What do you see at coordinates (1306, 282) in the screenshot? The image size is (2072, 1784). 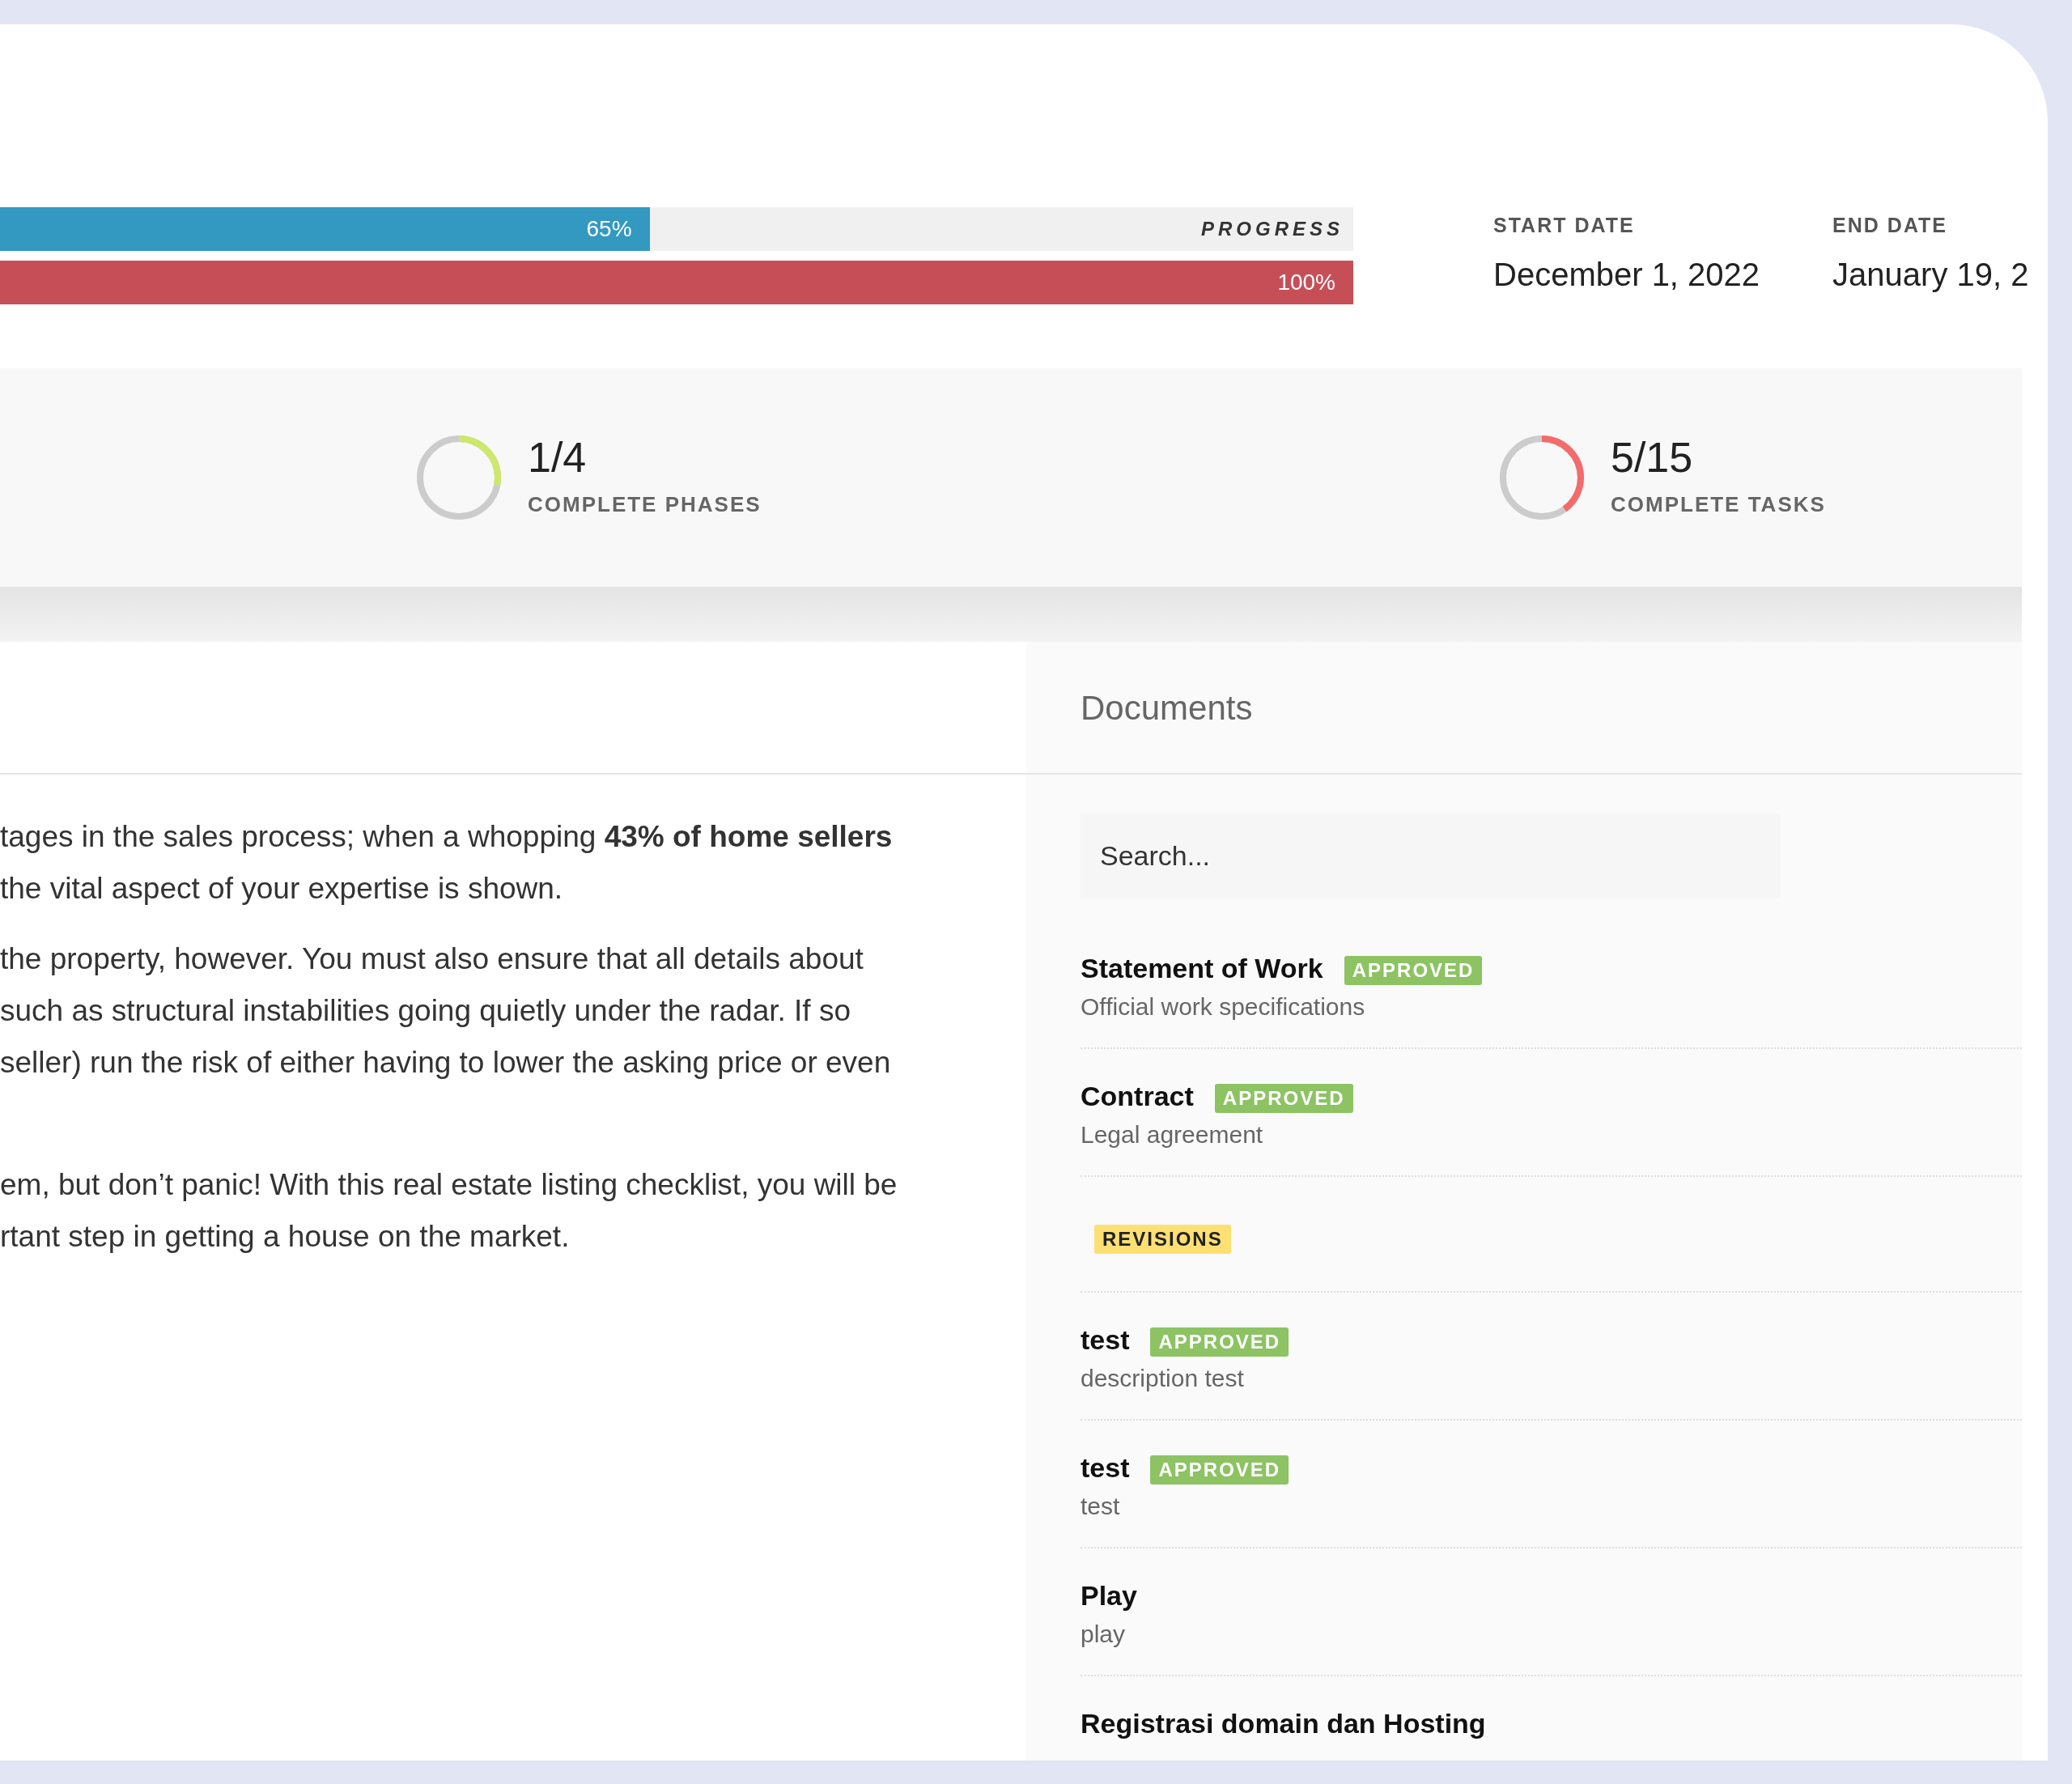 I see `progress-percent: 100%` at bounding box center [1306, 282].